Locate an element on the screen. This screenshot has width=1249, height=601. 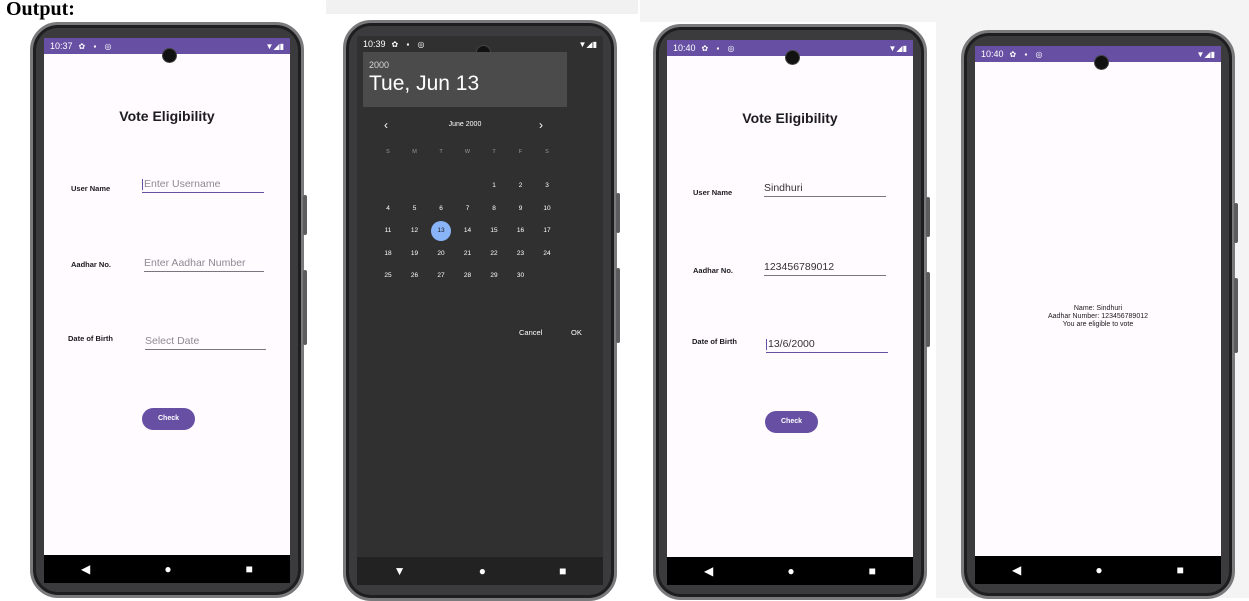
dob-field: 13/6/2000 is located at coordinates (827, 345).